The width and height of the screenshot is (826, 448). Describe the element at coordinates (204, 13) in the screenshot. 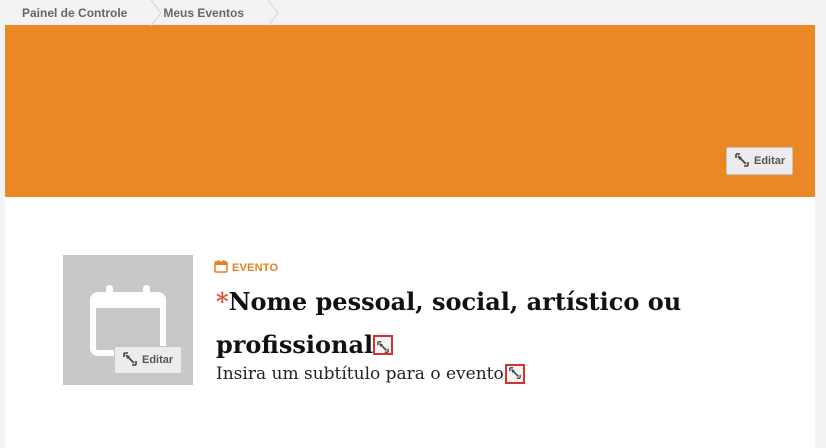

I see `breadcrumb-label: Meus Eventos` at that location.